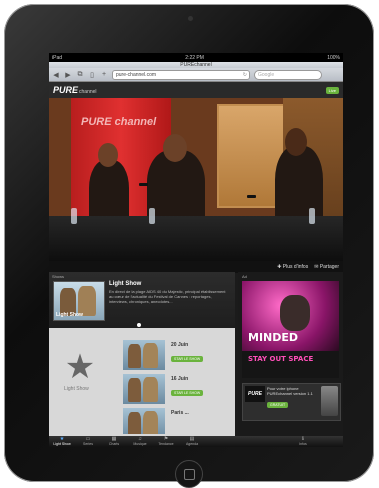 Image resolution: width=379 pixels, height=488 pixels. I want to click on address-bar: pure-channel.com ↻, so click(181, 74).